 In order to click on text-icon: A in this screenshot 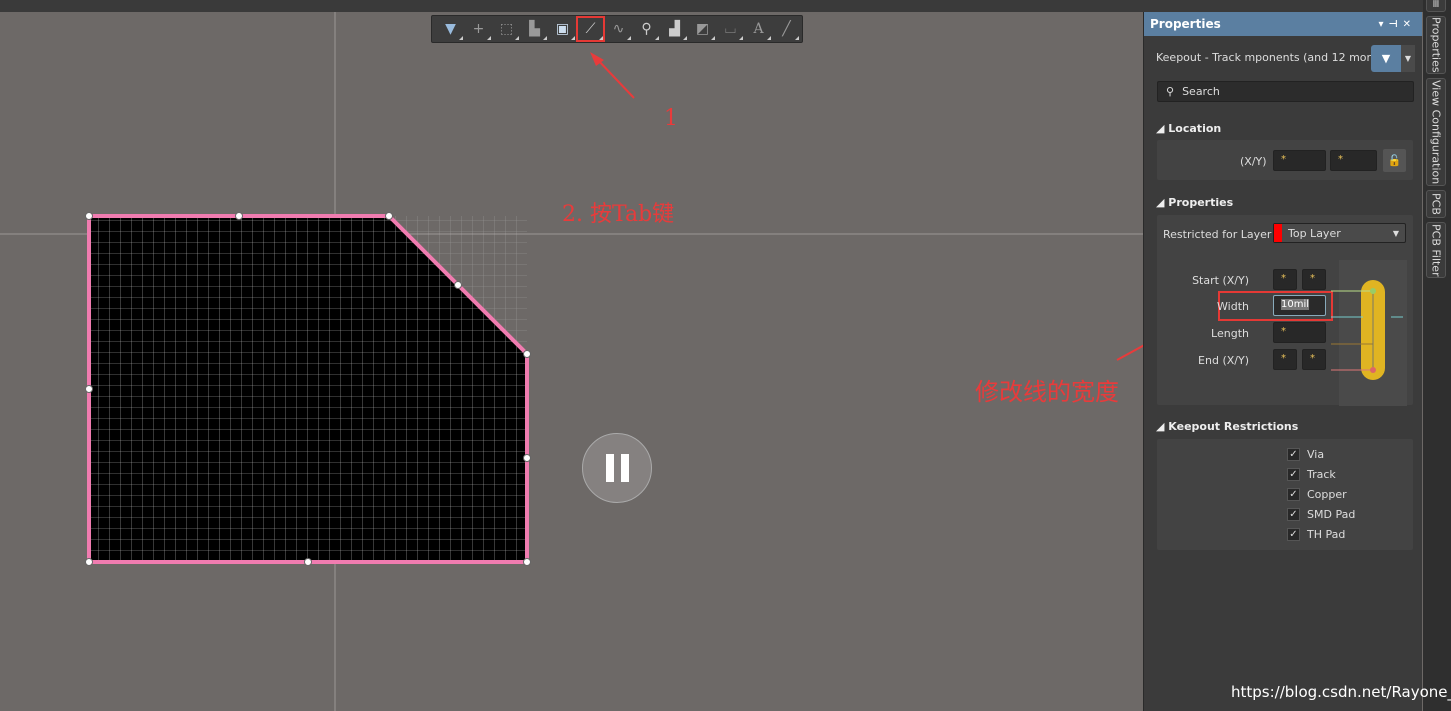, I will do `click(758, 29)`.